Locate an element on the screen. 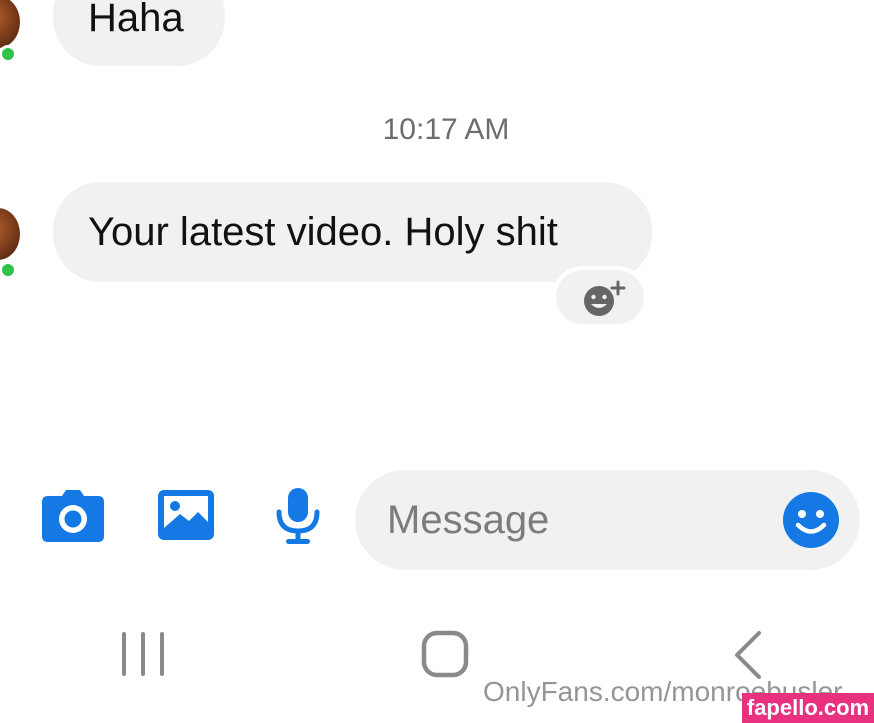 Image resolution: width=874 pixels, height=723 pixels. emoji-button is located at coordinates (811, 522).